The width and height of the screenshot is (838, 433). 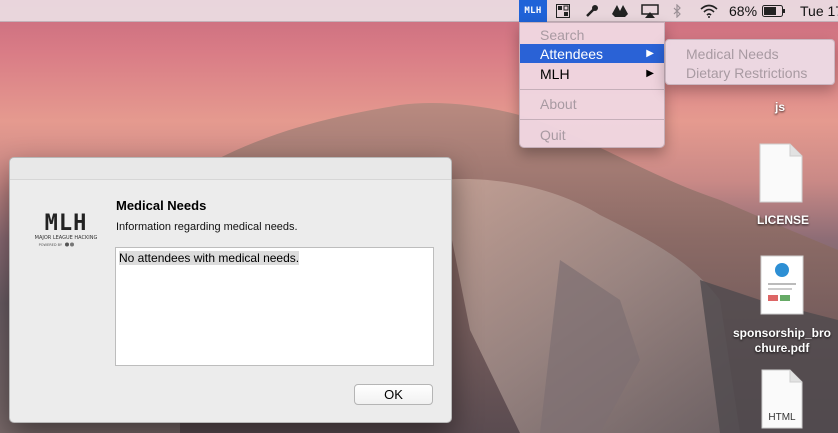 I want to click on logo-subtitle: MAJOR LEAGUE HACKING, so click(x=66, y=238).